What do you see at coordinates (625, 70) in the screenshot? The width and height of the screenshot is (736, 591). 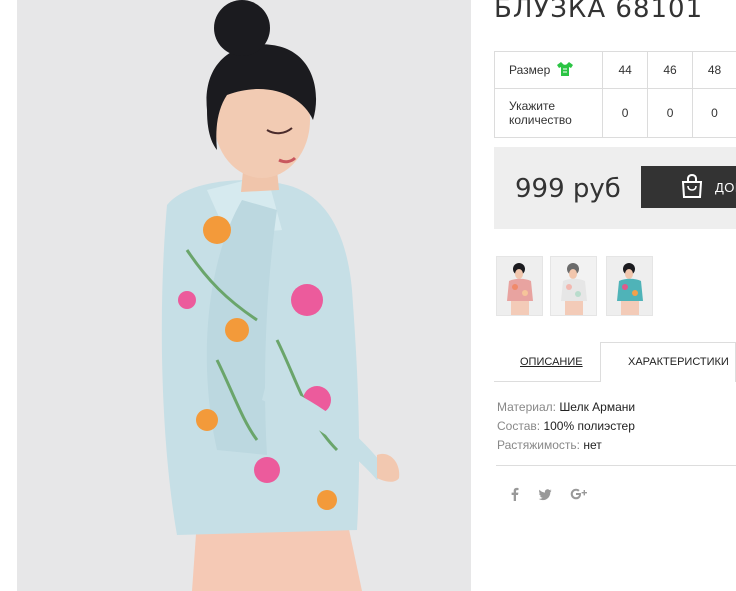 I see `size-option-44: 44` at bounding box center [625, 70].